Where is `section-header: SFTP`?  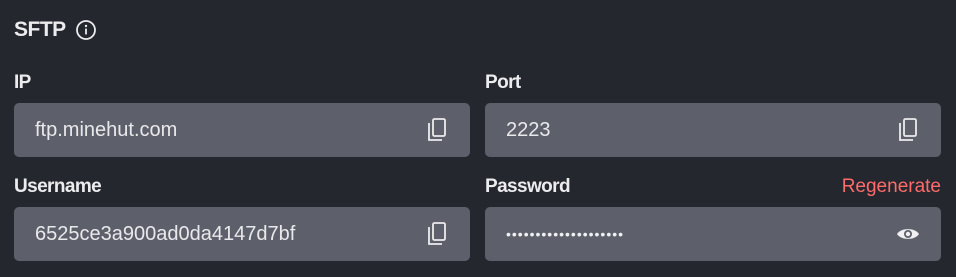 section-header: SFTP is located at coordinates (55, 30).